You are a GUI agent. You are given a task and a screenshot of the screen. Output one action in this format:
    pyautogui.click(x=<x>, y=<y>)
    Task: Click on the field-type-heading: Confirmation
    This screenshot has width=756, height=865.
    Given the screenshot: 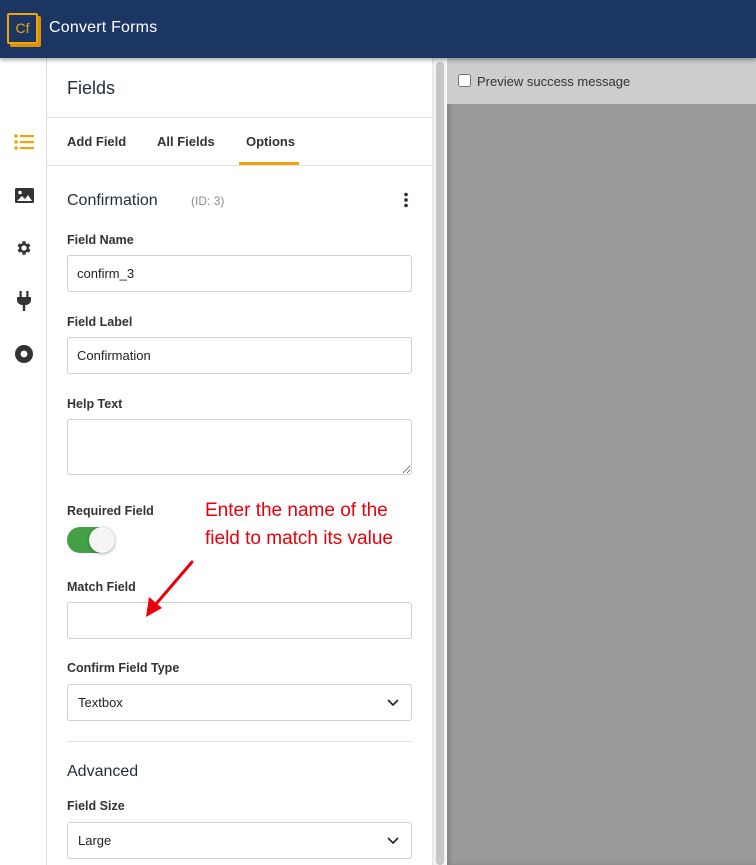 What is the action you would take?
    pyautogui.click(x=112, y=200)
    